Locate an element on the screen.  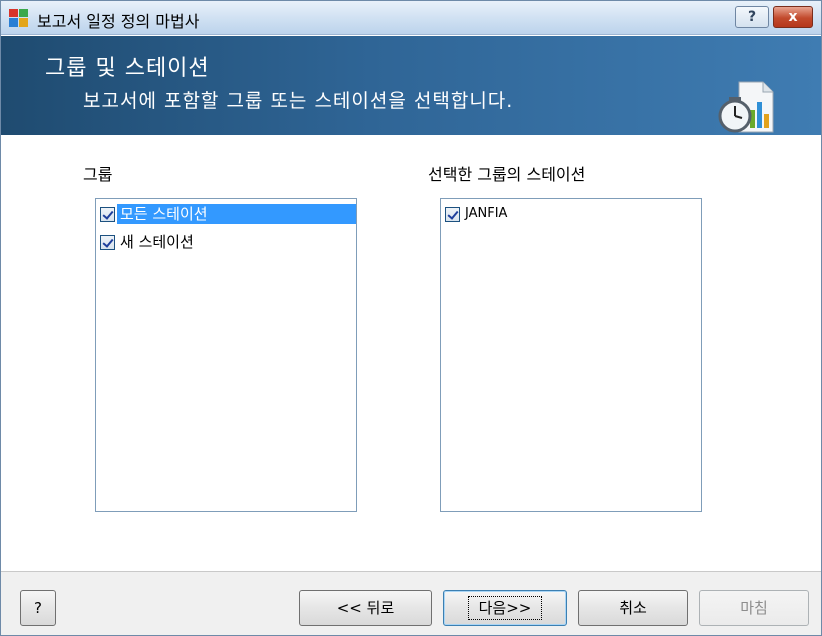
window-title: 보고서 일정 정의 마법사 is located at coordinates (118, 21).